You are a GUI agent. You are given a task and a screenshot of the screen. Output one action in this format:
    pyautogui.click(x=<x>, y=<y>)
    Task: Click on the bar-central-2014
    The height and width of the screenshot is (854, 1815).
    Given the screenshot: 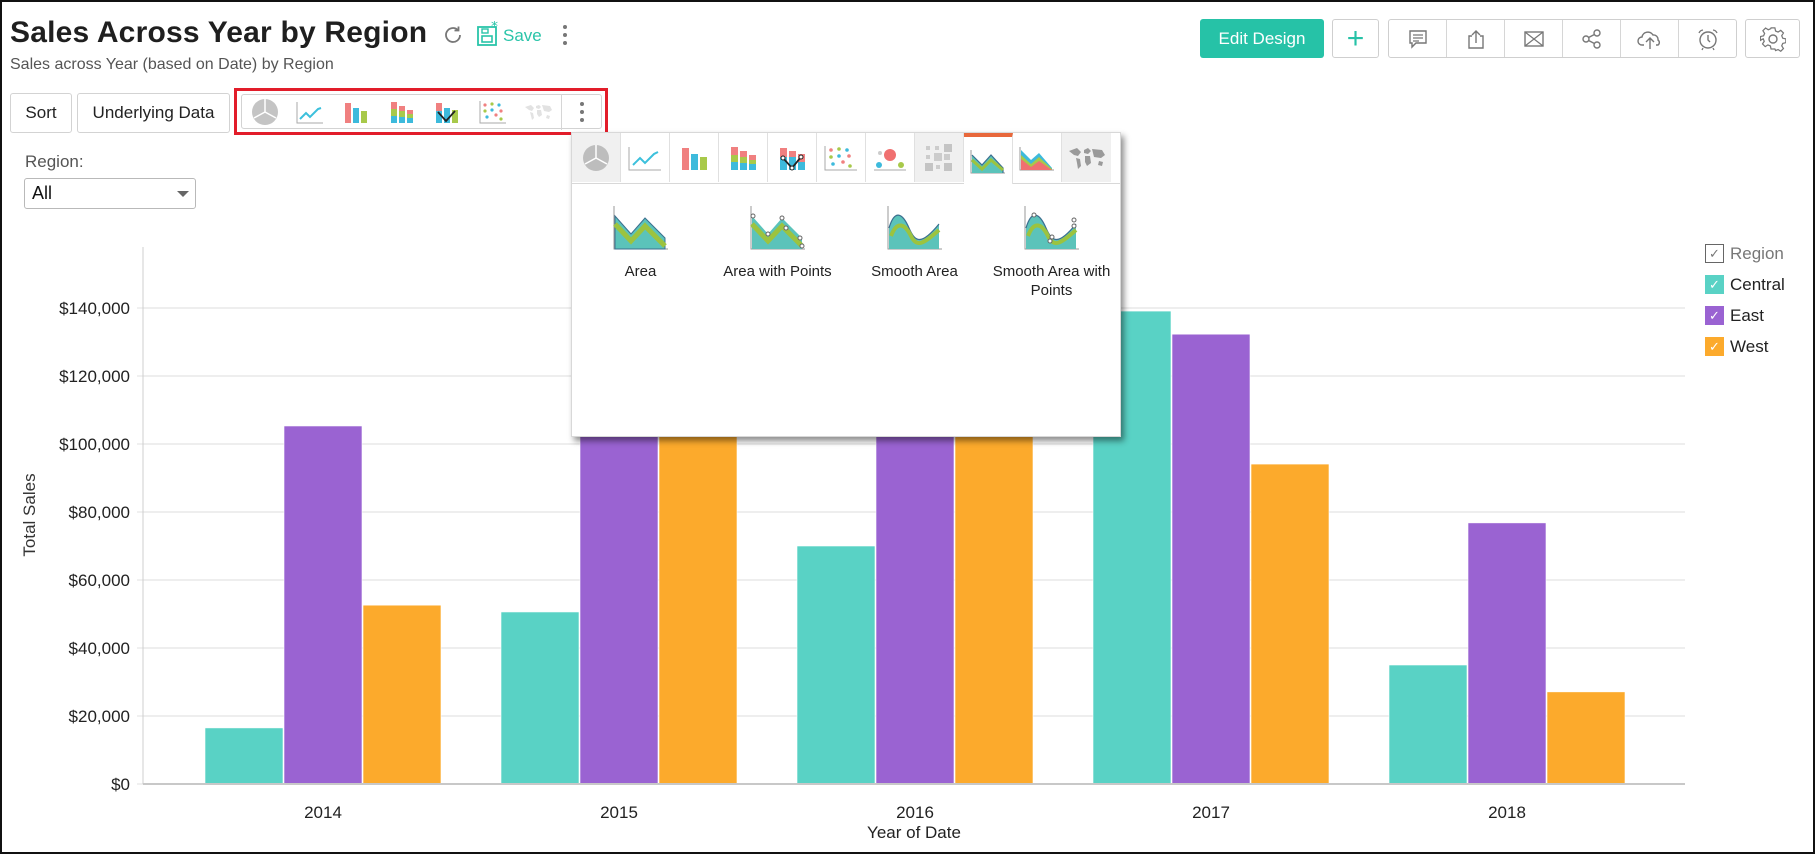 What is the action you would take?
    pyautogui.click(x=244, y=756)
    